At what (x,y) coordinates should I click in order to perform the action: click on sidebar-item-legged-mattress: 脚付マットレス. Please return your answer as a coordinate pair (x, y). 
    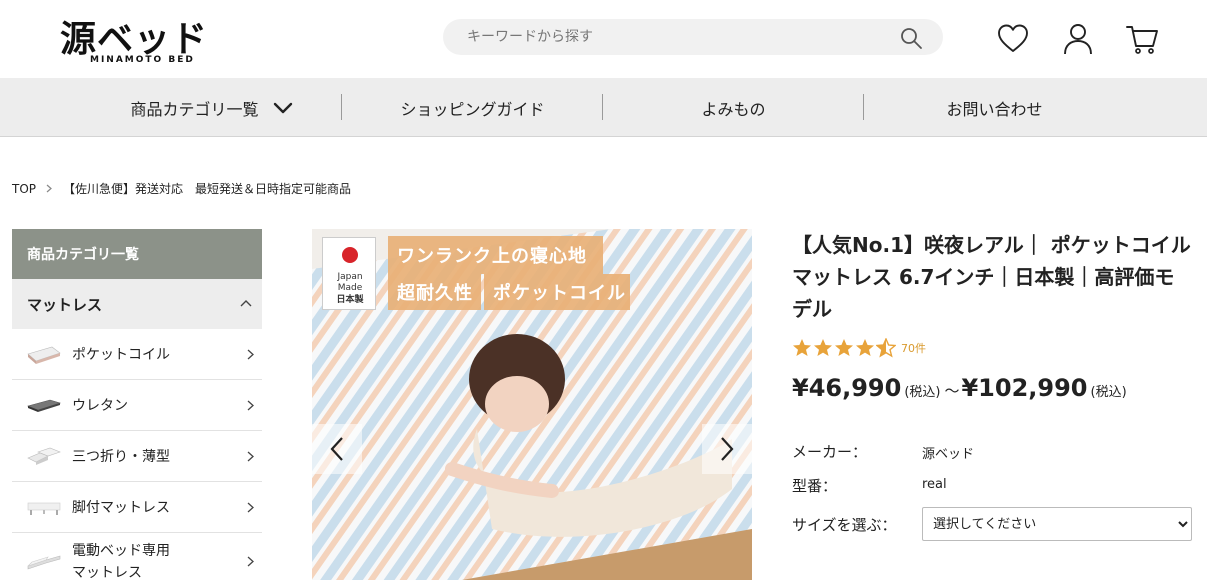
    Looking at the image, I should click on (137, 507).